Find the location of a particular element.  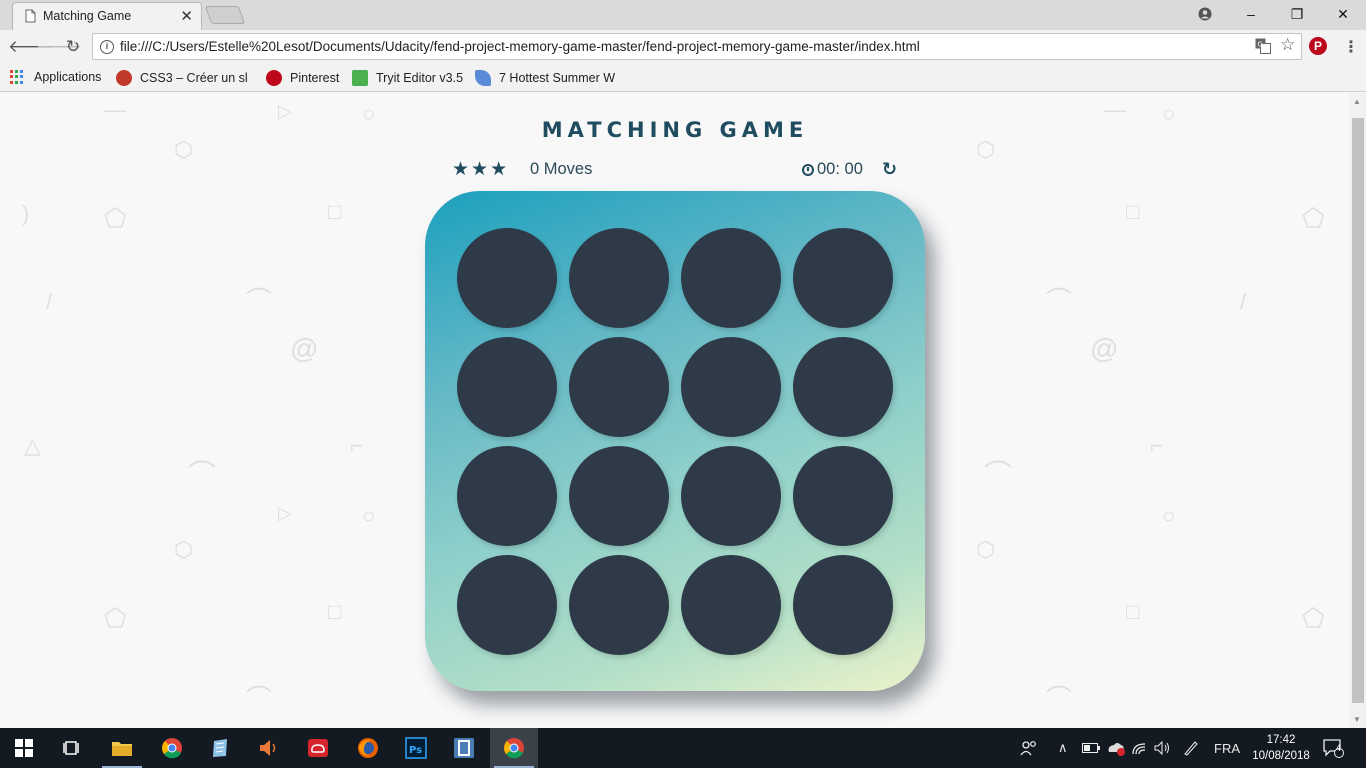

photoshop-icon: Ps is located at coordinates (416, 748).